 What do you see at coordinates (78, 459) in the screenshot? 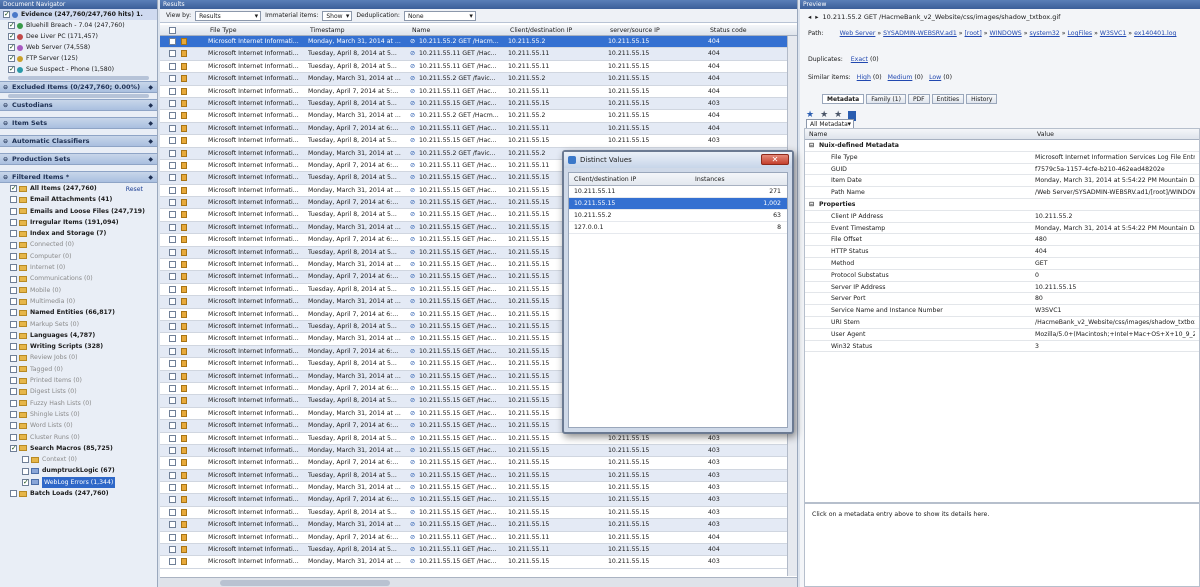
I see `filtered-item: Context (0)` at bounding box center [78, 459].